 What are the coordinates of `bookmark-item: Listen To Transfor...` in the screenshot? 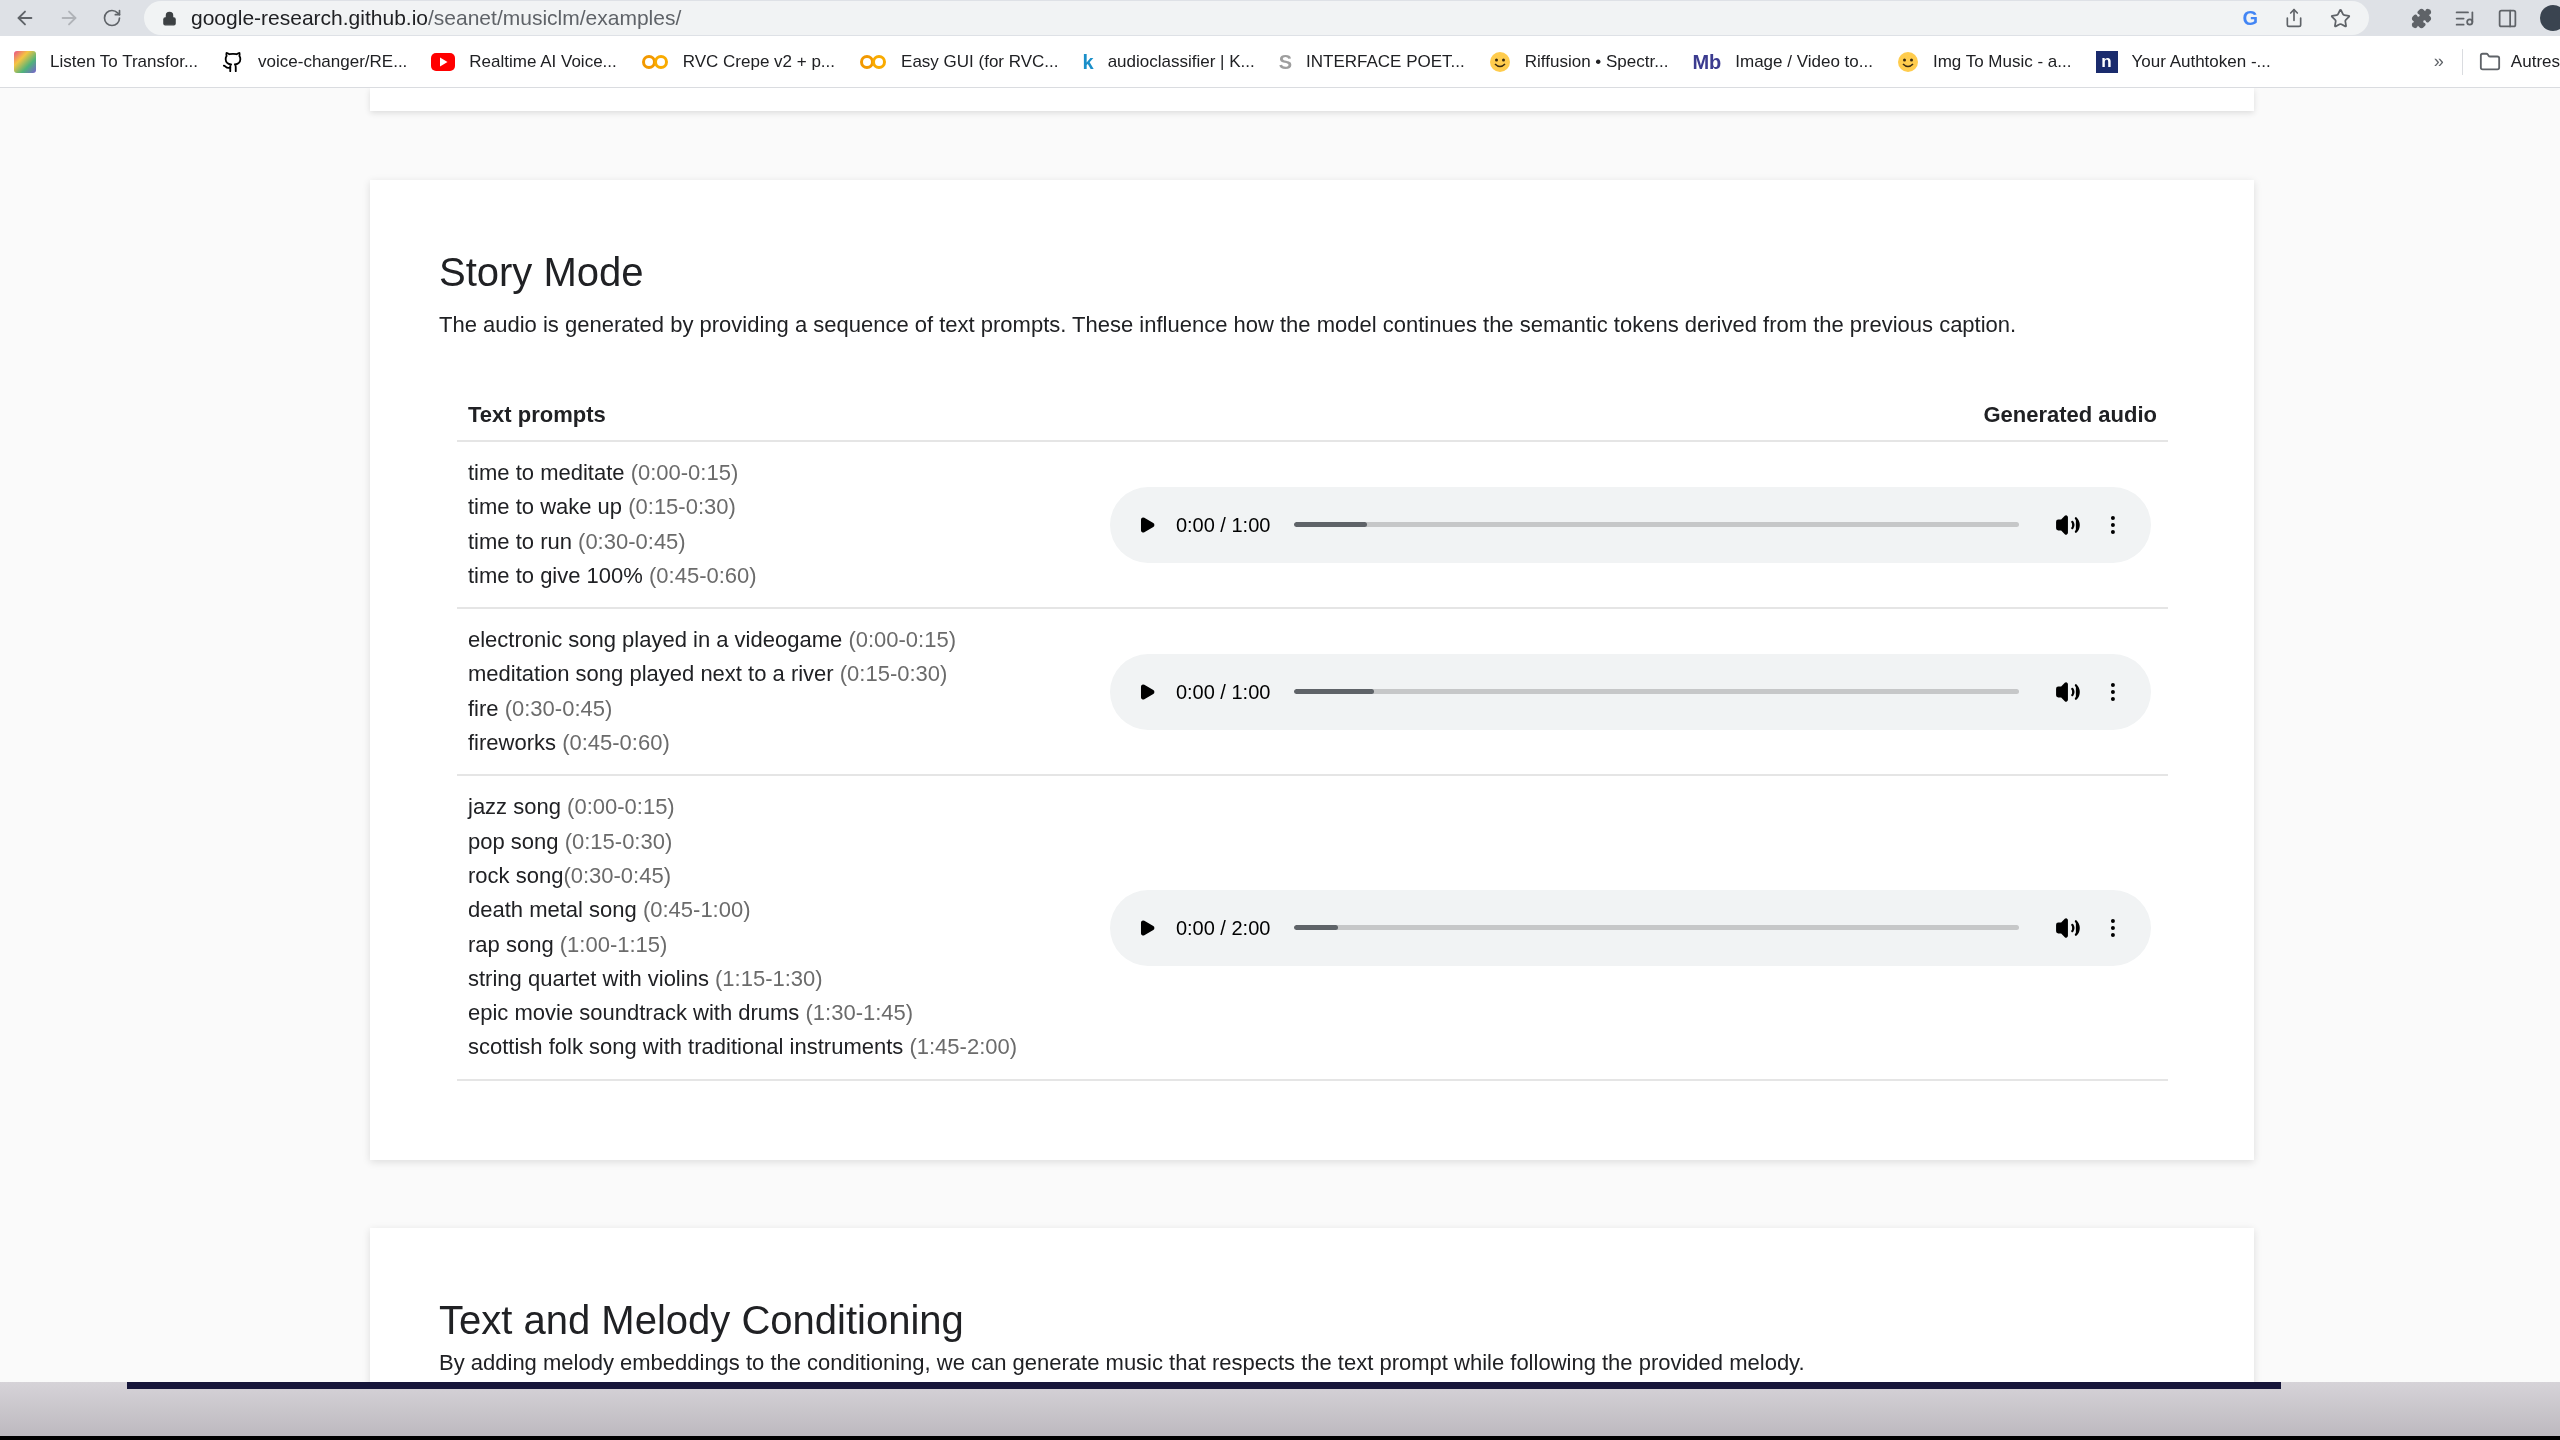 It's located at (106, 61).